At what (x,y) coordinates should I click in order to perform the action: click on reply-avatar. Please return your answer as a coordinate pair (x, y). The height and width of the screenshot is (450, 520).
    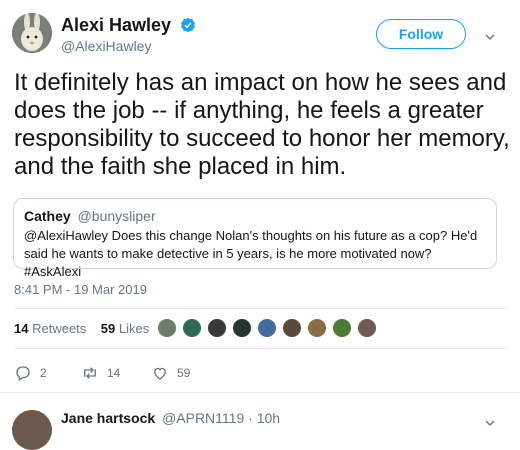
    Looking at the image, I should click on (32, 430).